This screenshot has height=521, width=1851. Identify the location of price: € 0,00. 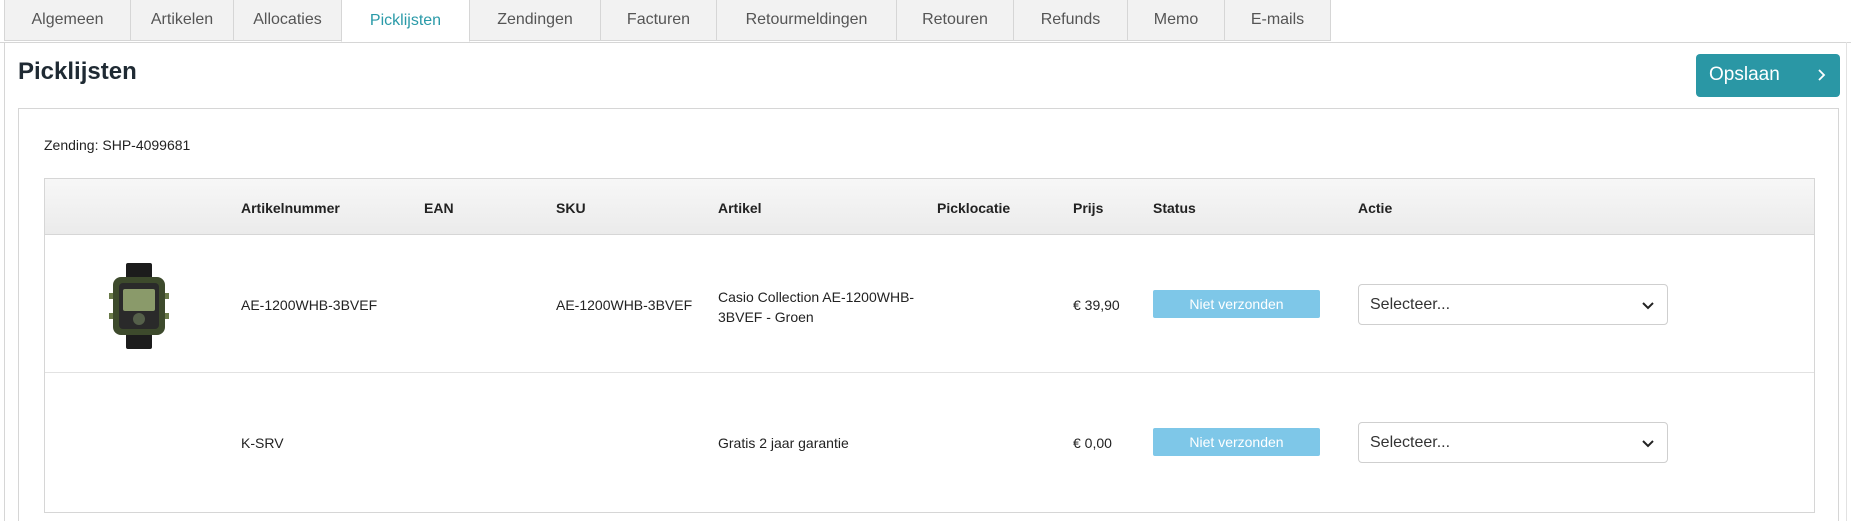
(1092, 443).